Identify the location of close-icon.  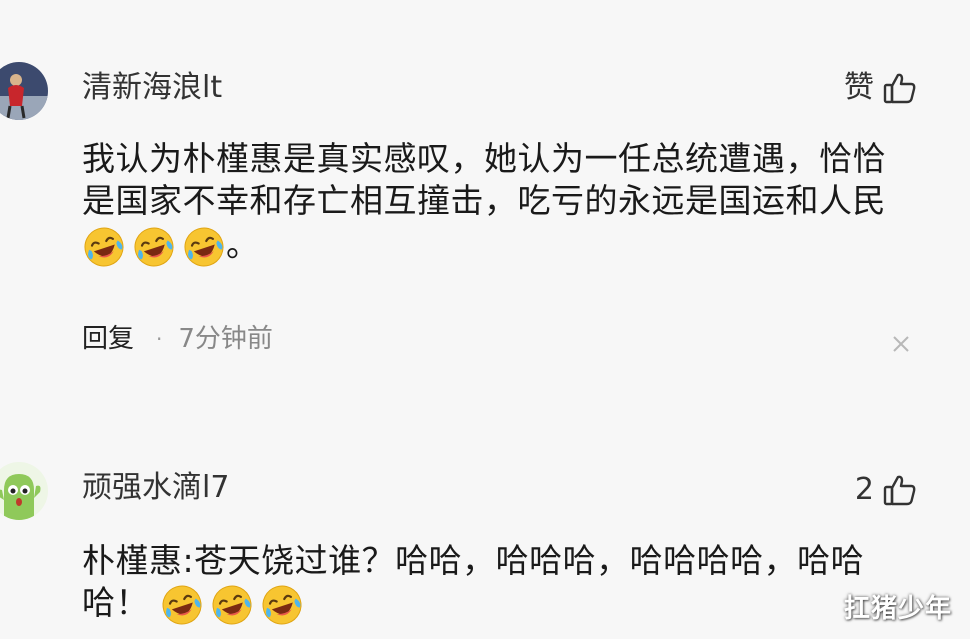
(901, 344).